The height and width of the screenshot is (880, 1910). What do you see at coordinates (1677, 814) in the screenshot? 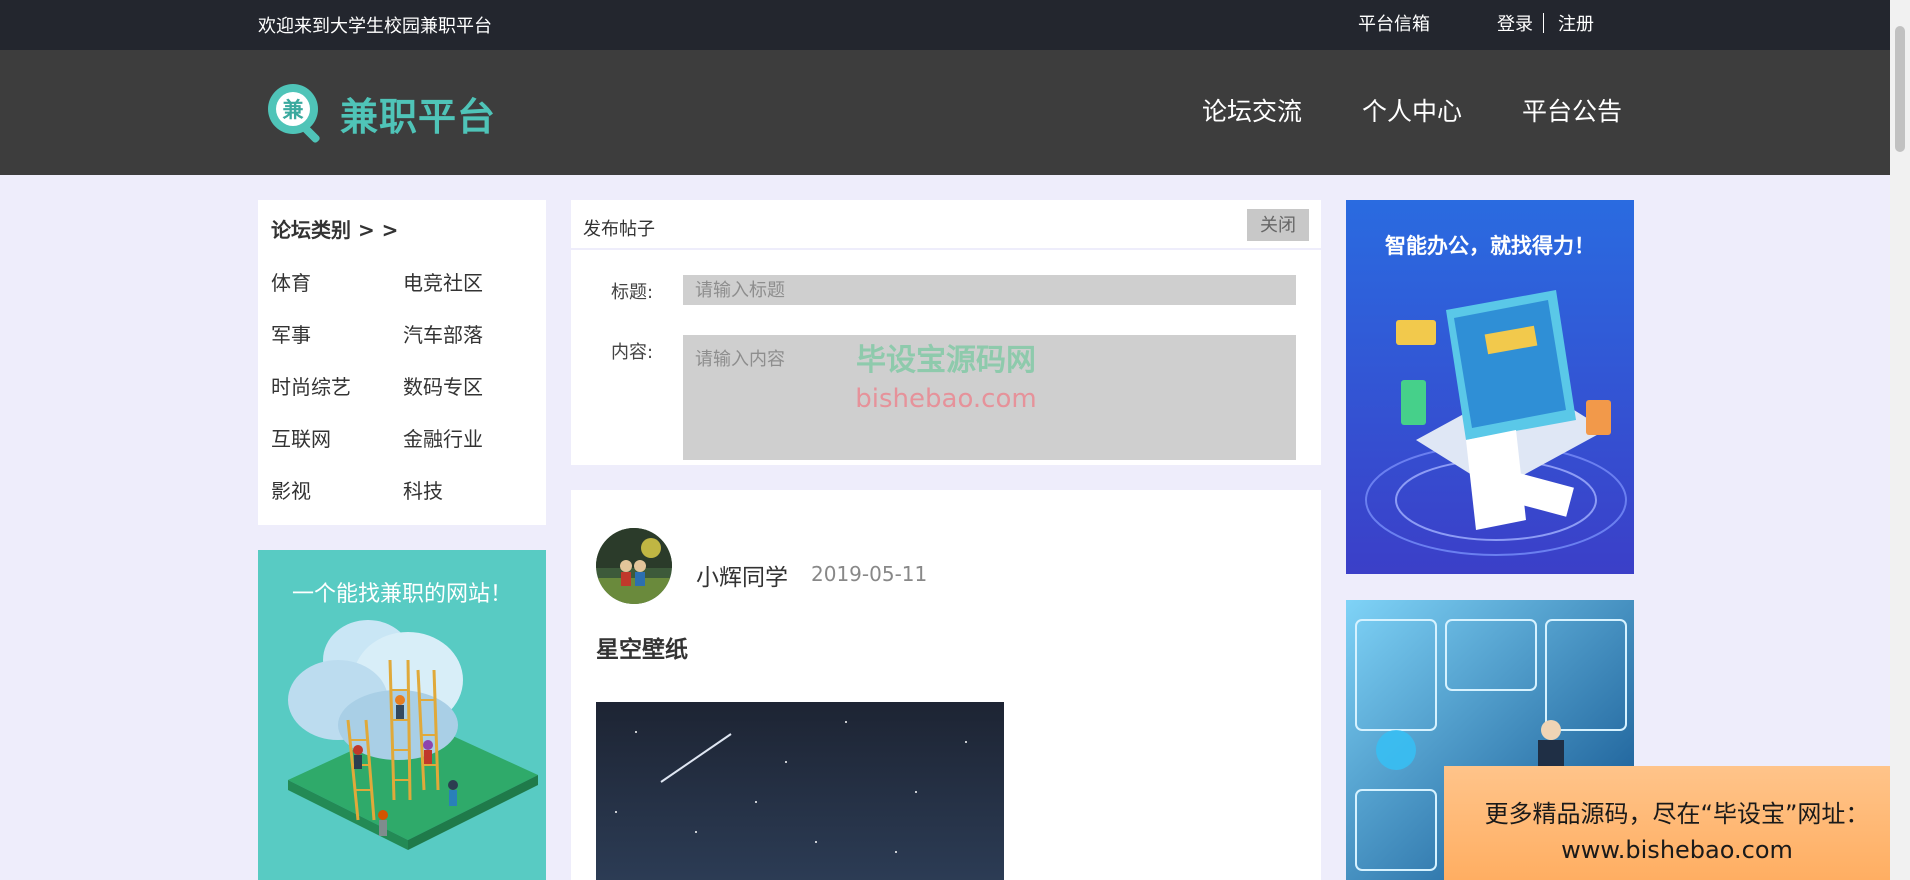
I see `promo-line1: 更多精品源码，尽在“毕设宝”网址：` at bounding box center [1677, 814].